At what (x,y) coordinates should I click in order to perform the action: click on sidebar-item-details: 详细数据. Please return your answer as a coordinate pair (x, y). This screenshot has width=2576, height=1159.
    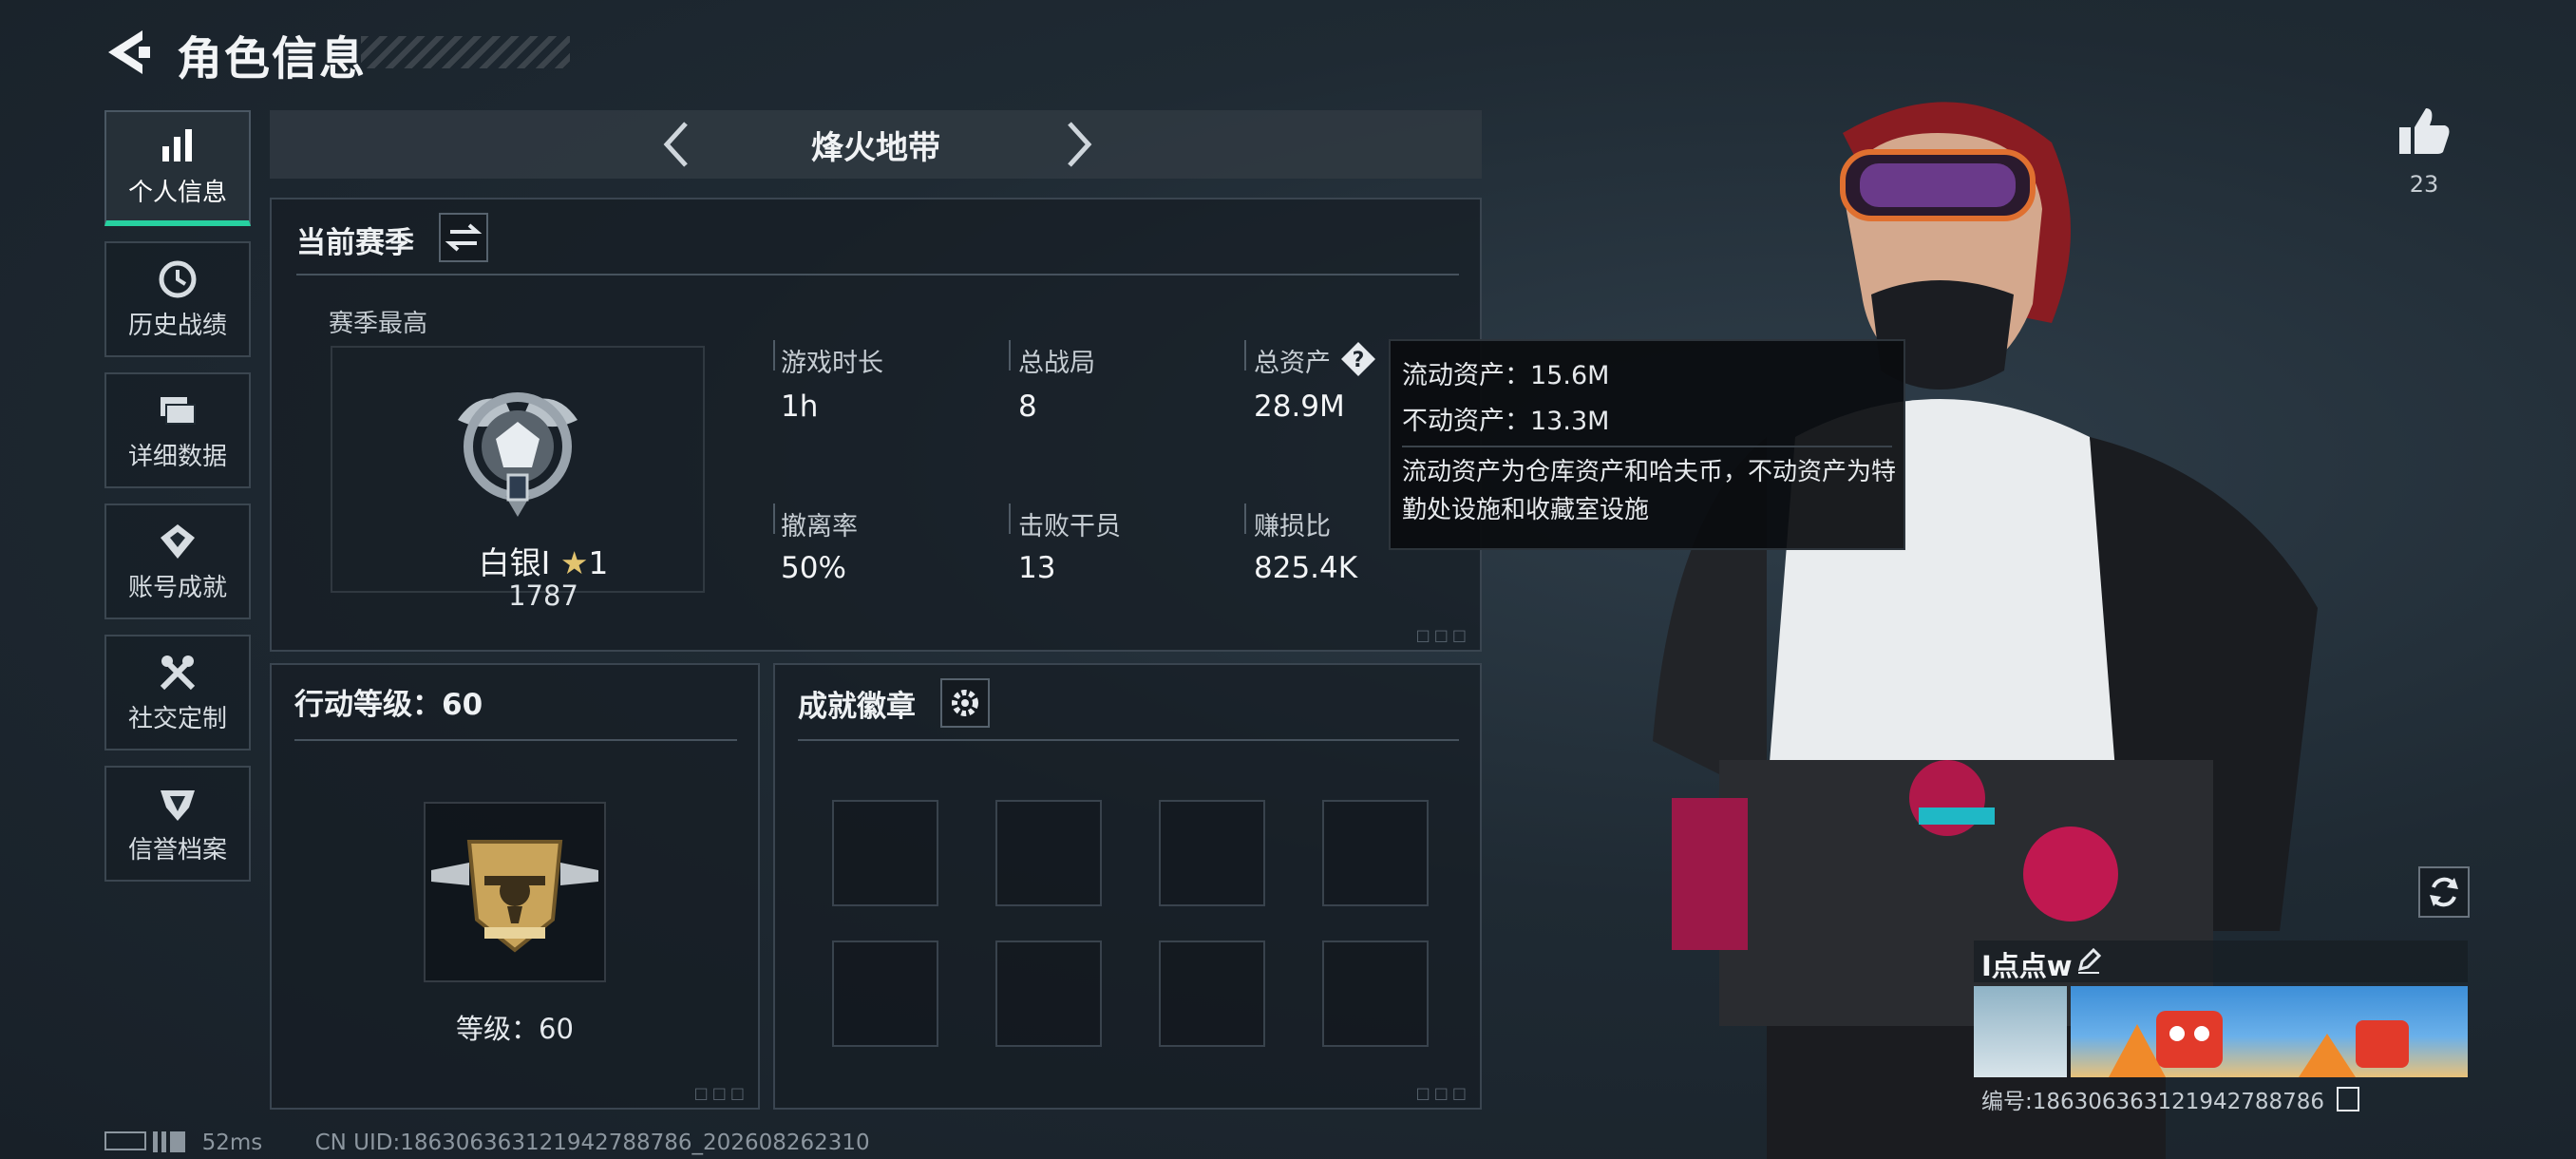
    Looking at the image, I should click on (177, 430).